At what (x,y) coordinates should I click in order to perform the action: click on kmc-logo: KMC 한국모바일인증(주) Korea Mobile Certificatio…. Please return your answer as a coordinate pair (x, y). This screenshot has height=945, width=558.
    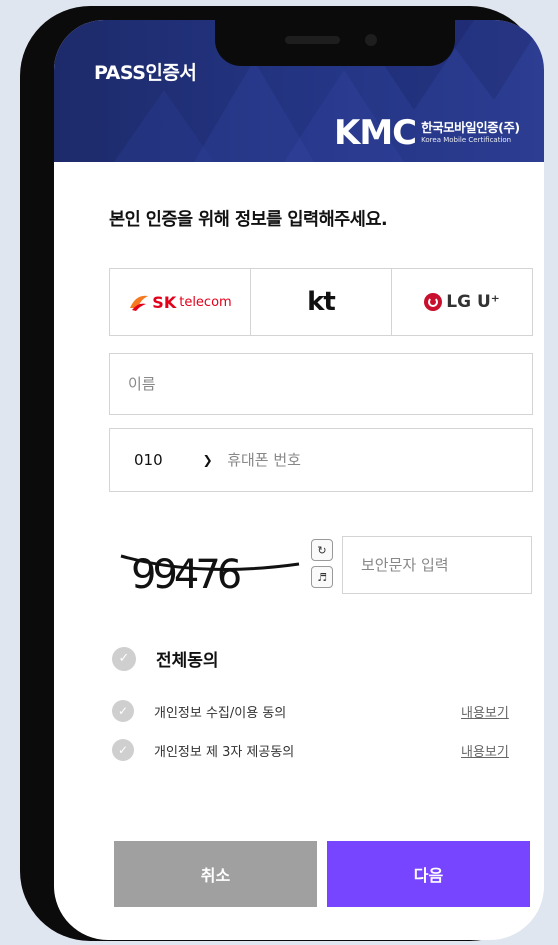
    Looking at the image, I should click on (427, 133).